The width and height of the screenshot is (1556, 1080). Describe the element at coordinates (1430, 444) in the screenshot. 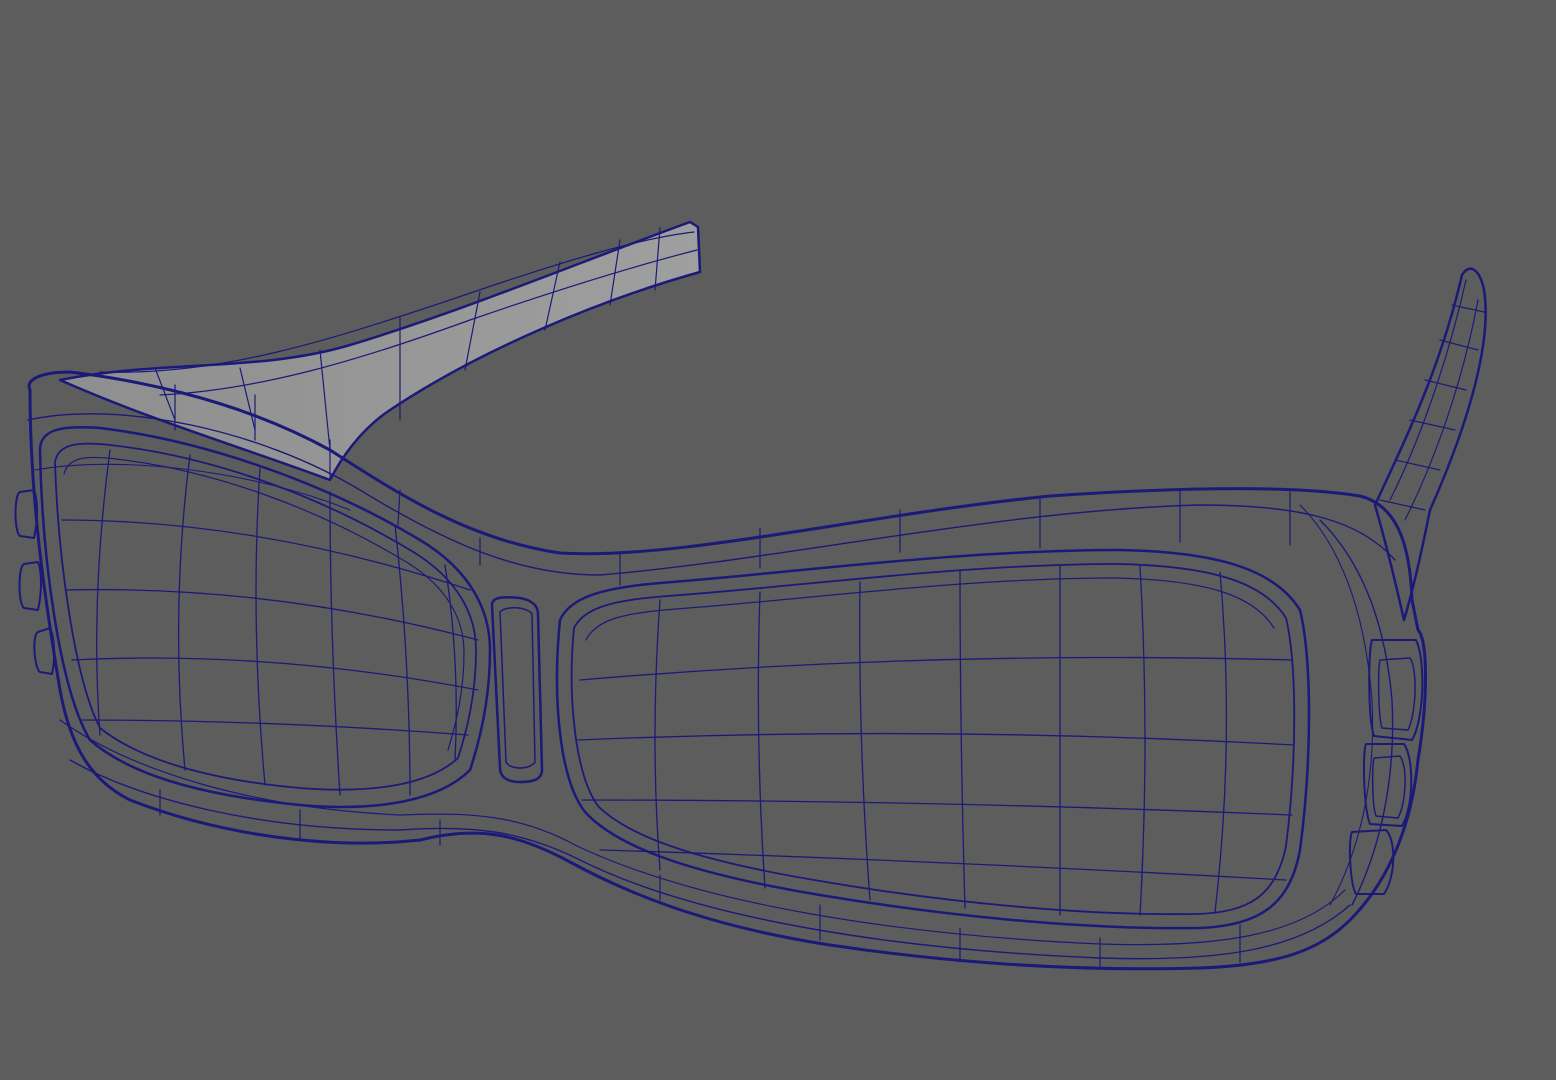

I see `right-temple-strap` at that location.